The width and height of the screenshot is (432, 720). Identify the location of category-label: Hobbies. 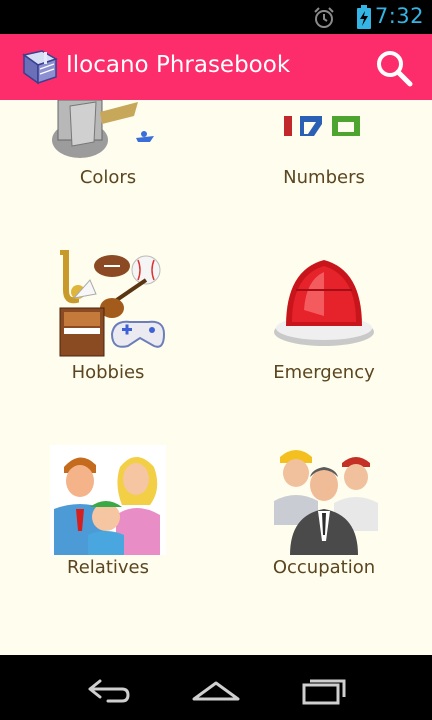
(108, 372).